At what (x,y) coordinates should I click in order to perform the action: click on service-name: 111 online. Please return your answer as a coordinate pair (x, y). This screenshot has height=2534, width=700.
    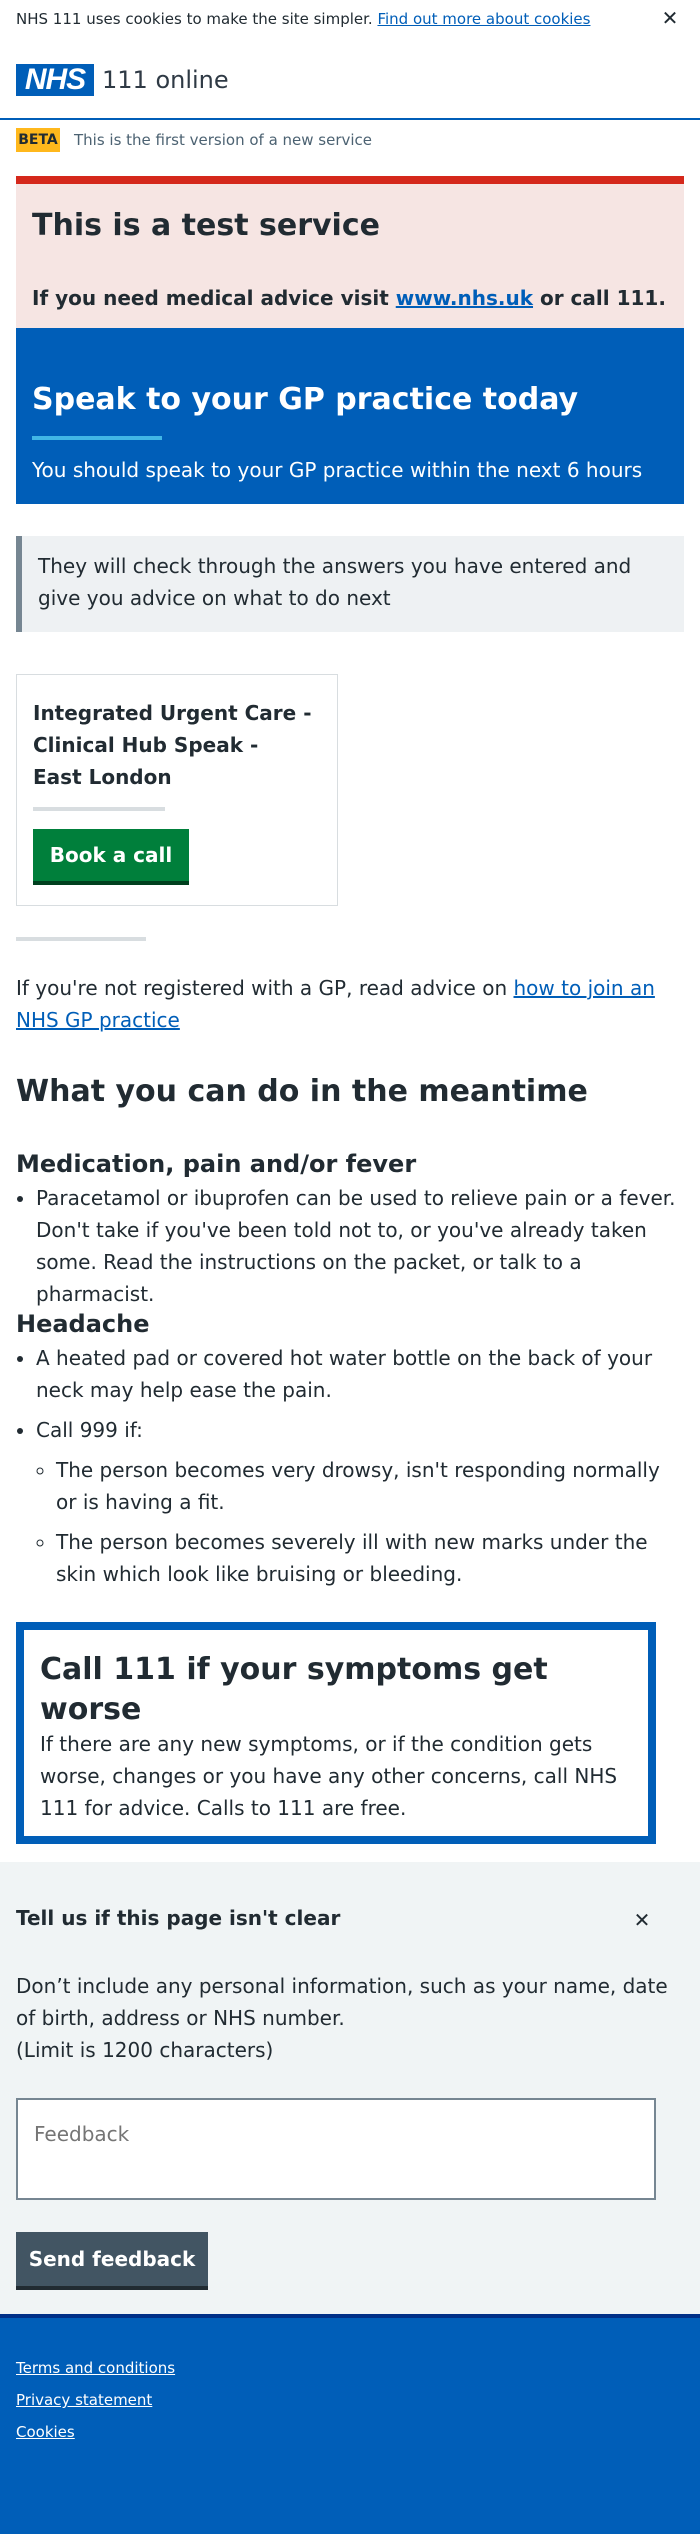
    Looking at the image, I should click on (165, 80).